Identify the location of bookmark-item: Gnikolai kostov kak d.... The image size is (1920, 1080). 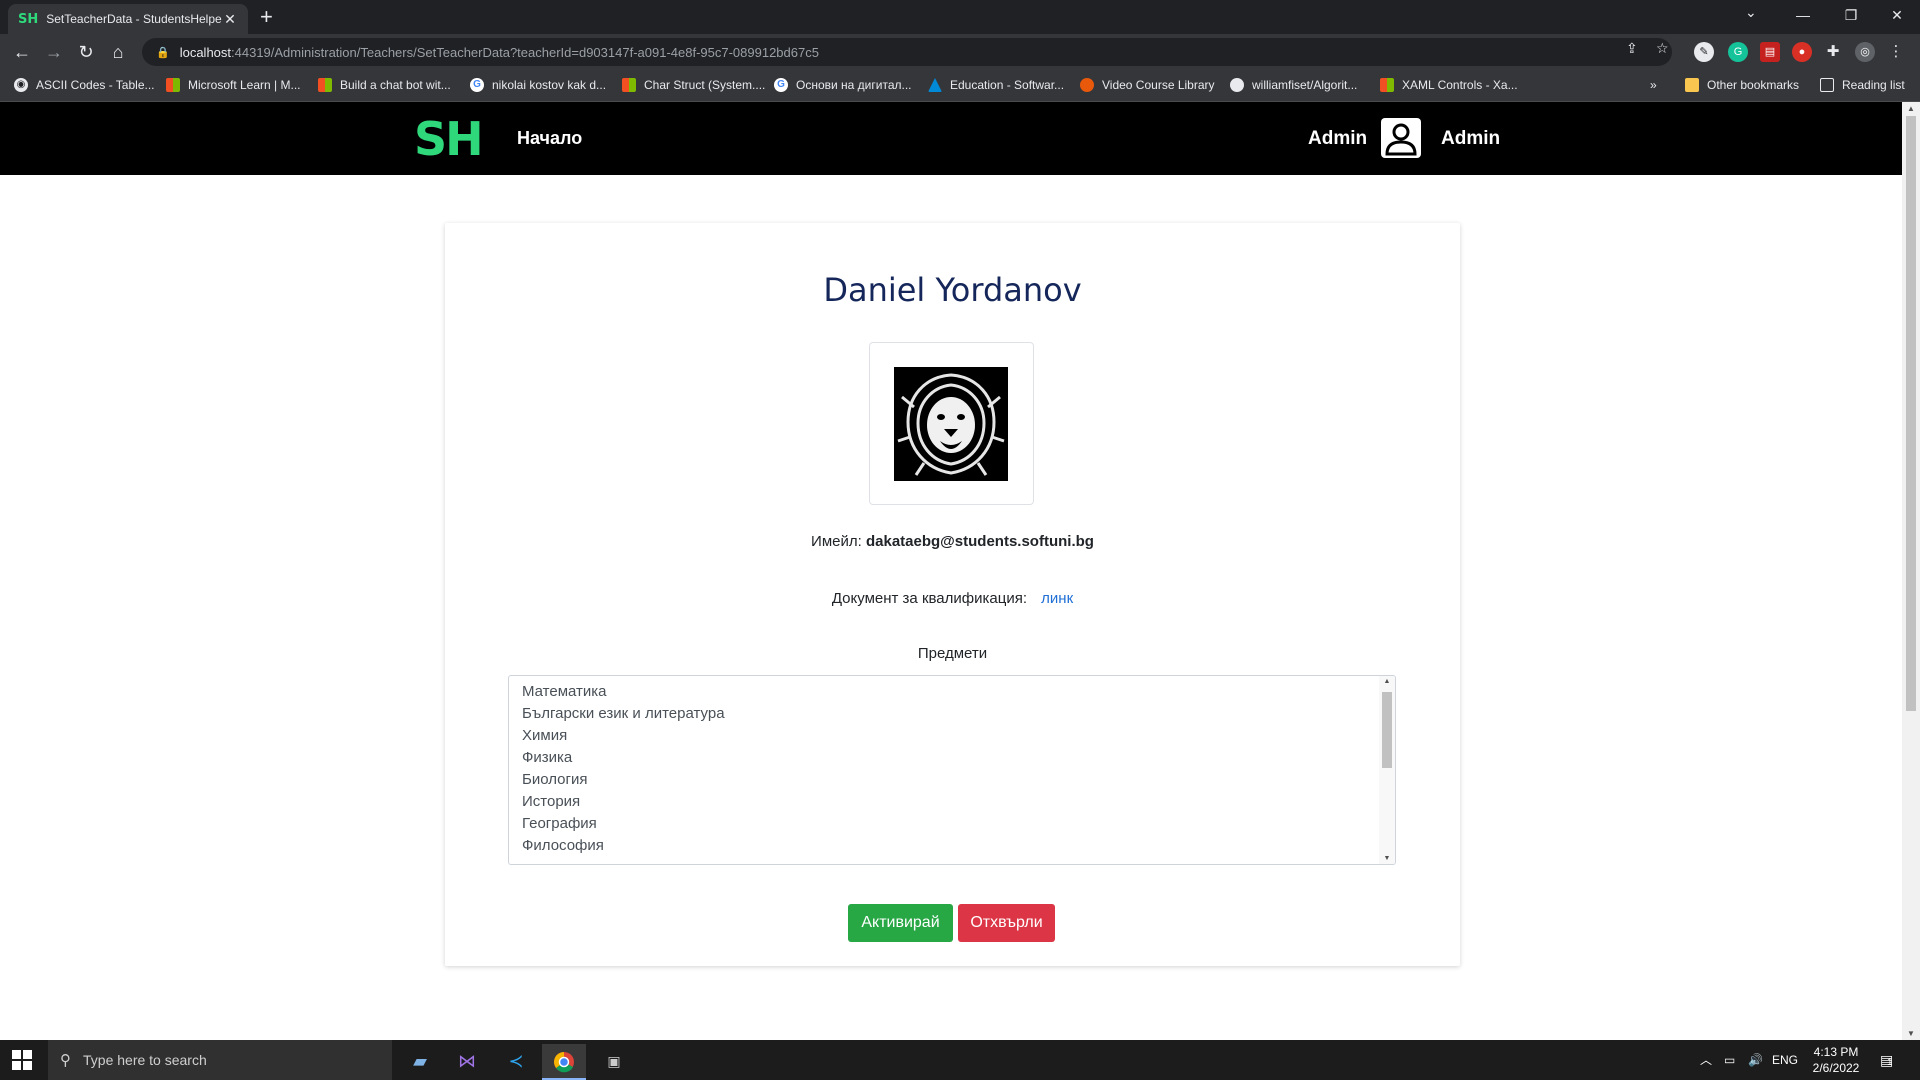
(538, 85).